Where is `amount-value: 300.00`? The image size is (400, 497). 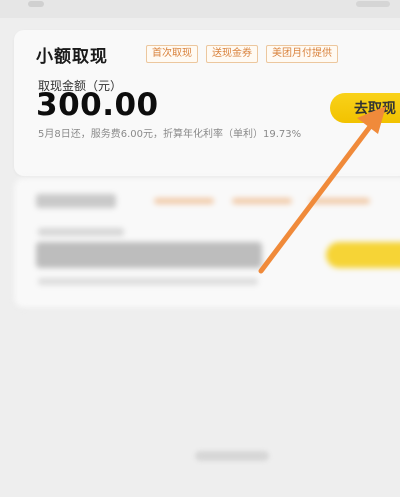 amount-value: 300.00 is located at coordinates (97, 105).